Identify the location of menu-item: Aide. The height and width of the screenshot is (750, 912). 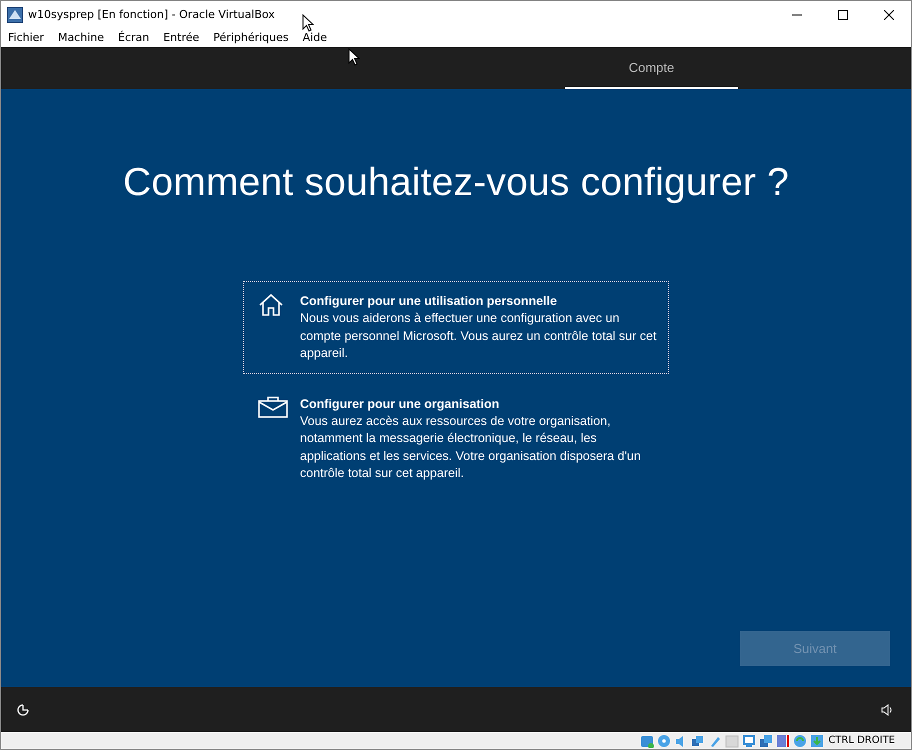
(314, 37).